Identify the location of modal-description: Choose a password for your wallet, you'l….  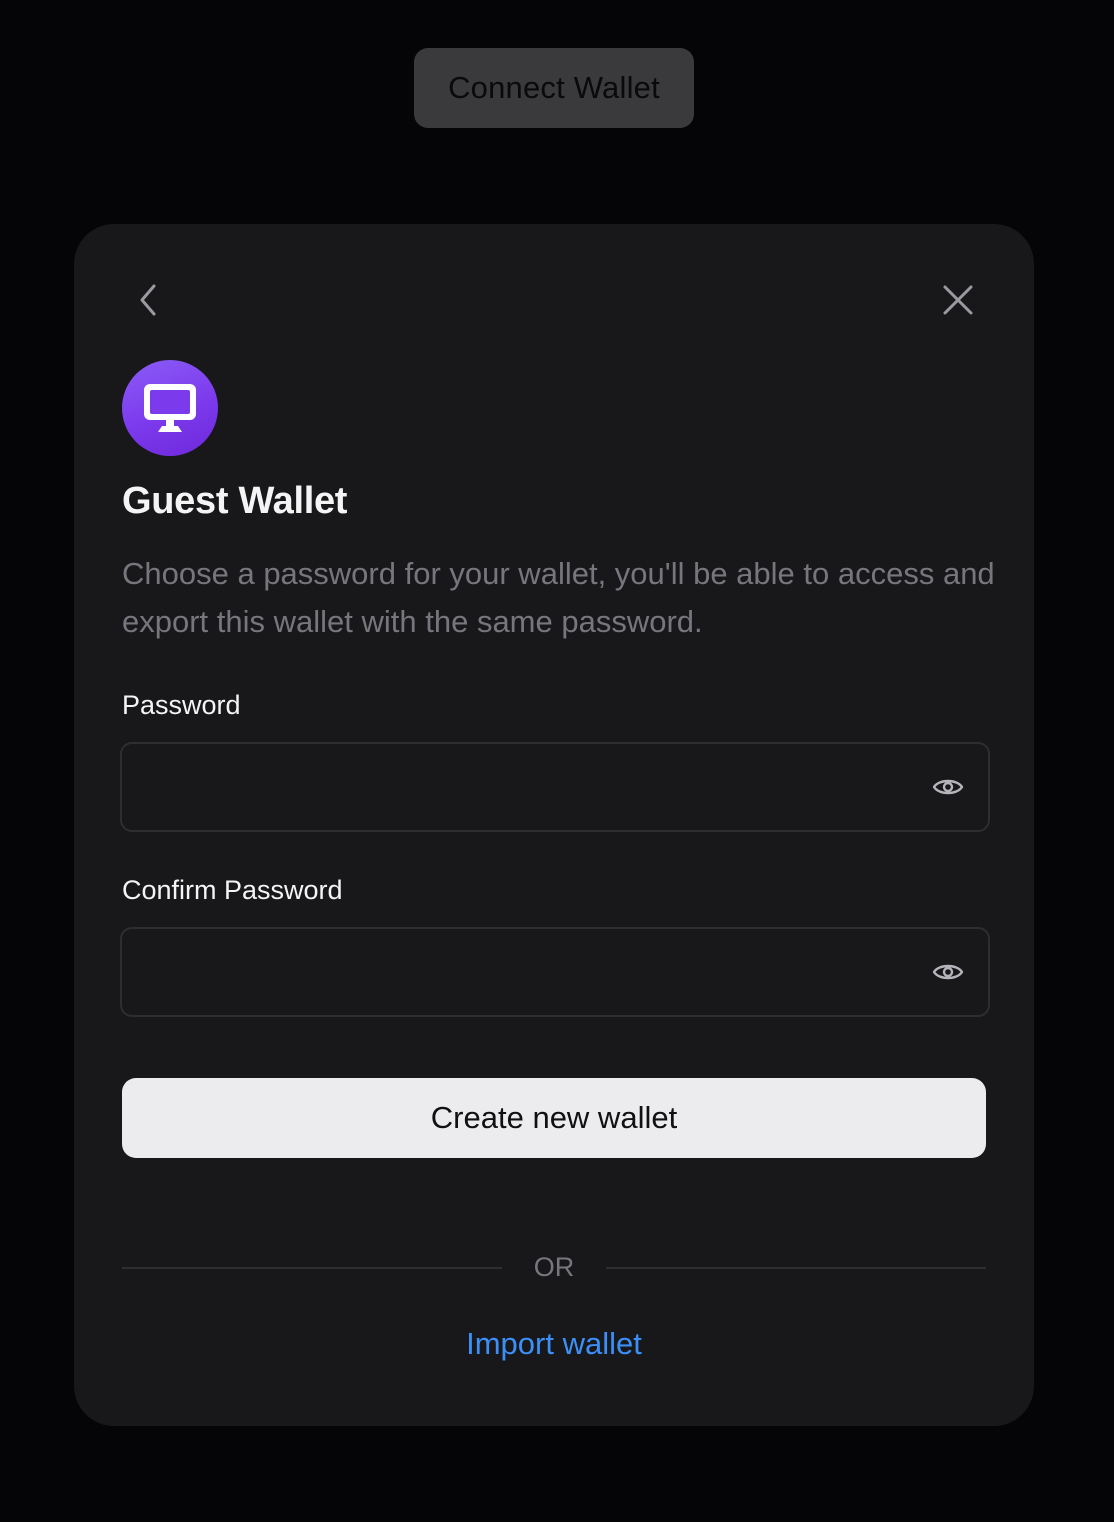
(558, 597).